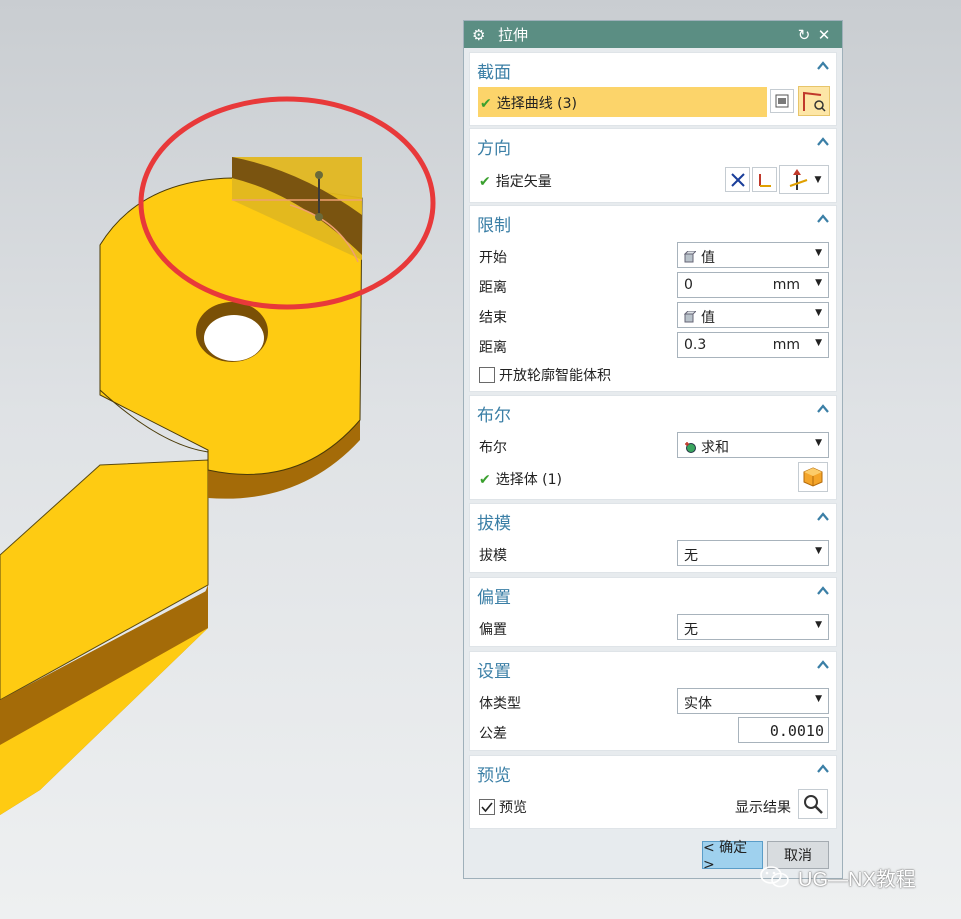 The height and width of the screenshot is (919, 961). Describe the element at coordinates (695, 345) in the screenshot. I see `end-distance-value: 0.3` at that location.